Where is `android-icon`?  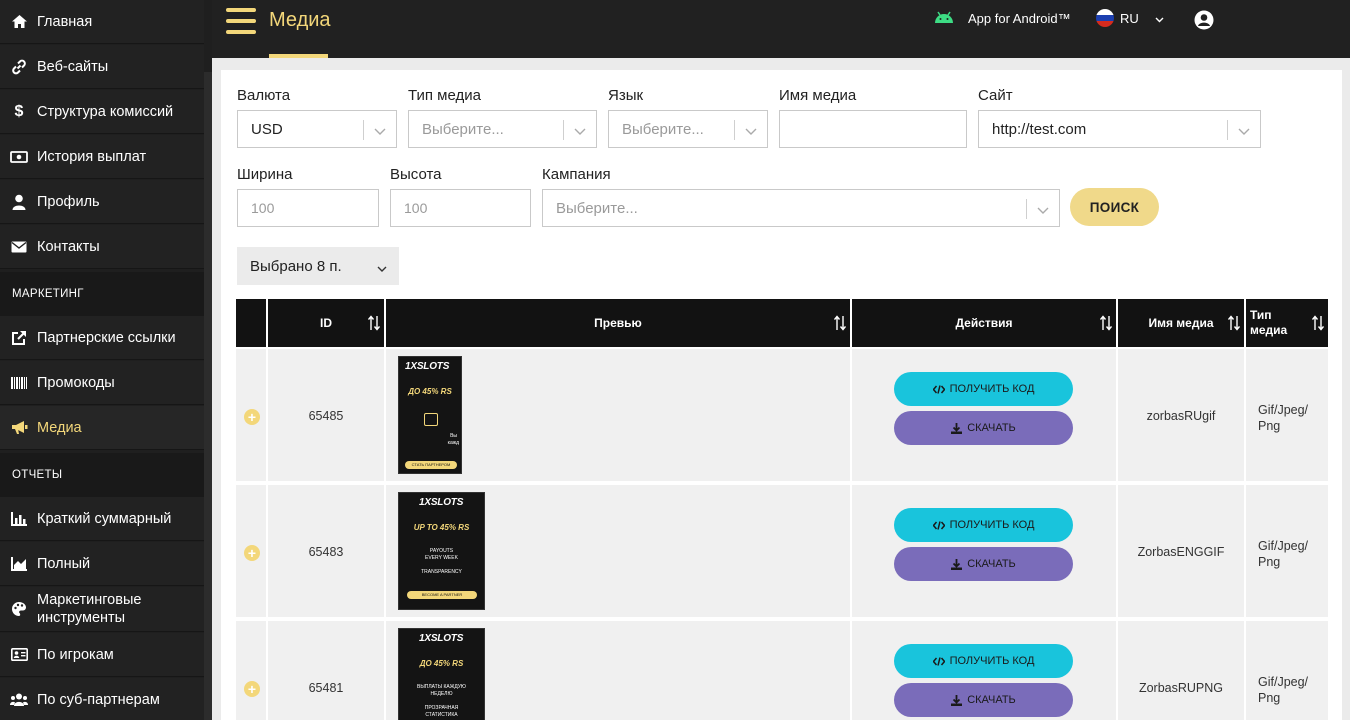 android-icon is located at coordinates (944, 18).